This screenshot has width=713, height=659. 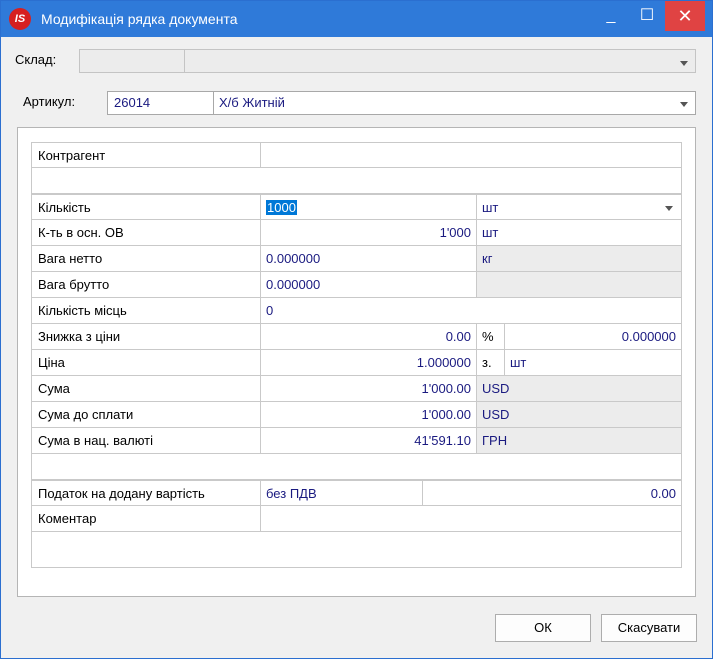 I want to click on window-title: Модифікація рядка документа, so click(x=139, y=19).